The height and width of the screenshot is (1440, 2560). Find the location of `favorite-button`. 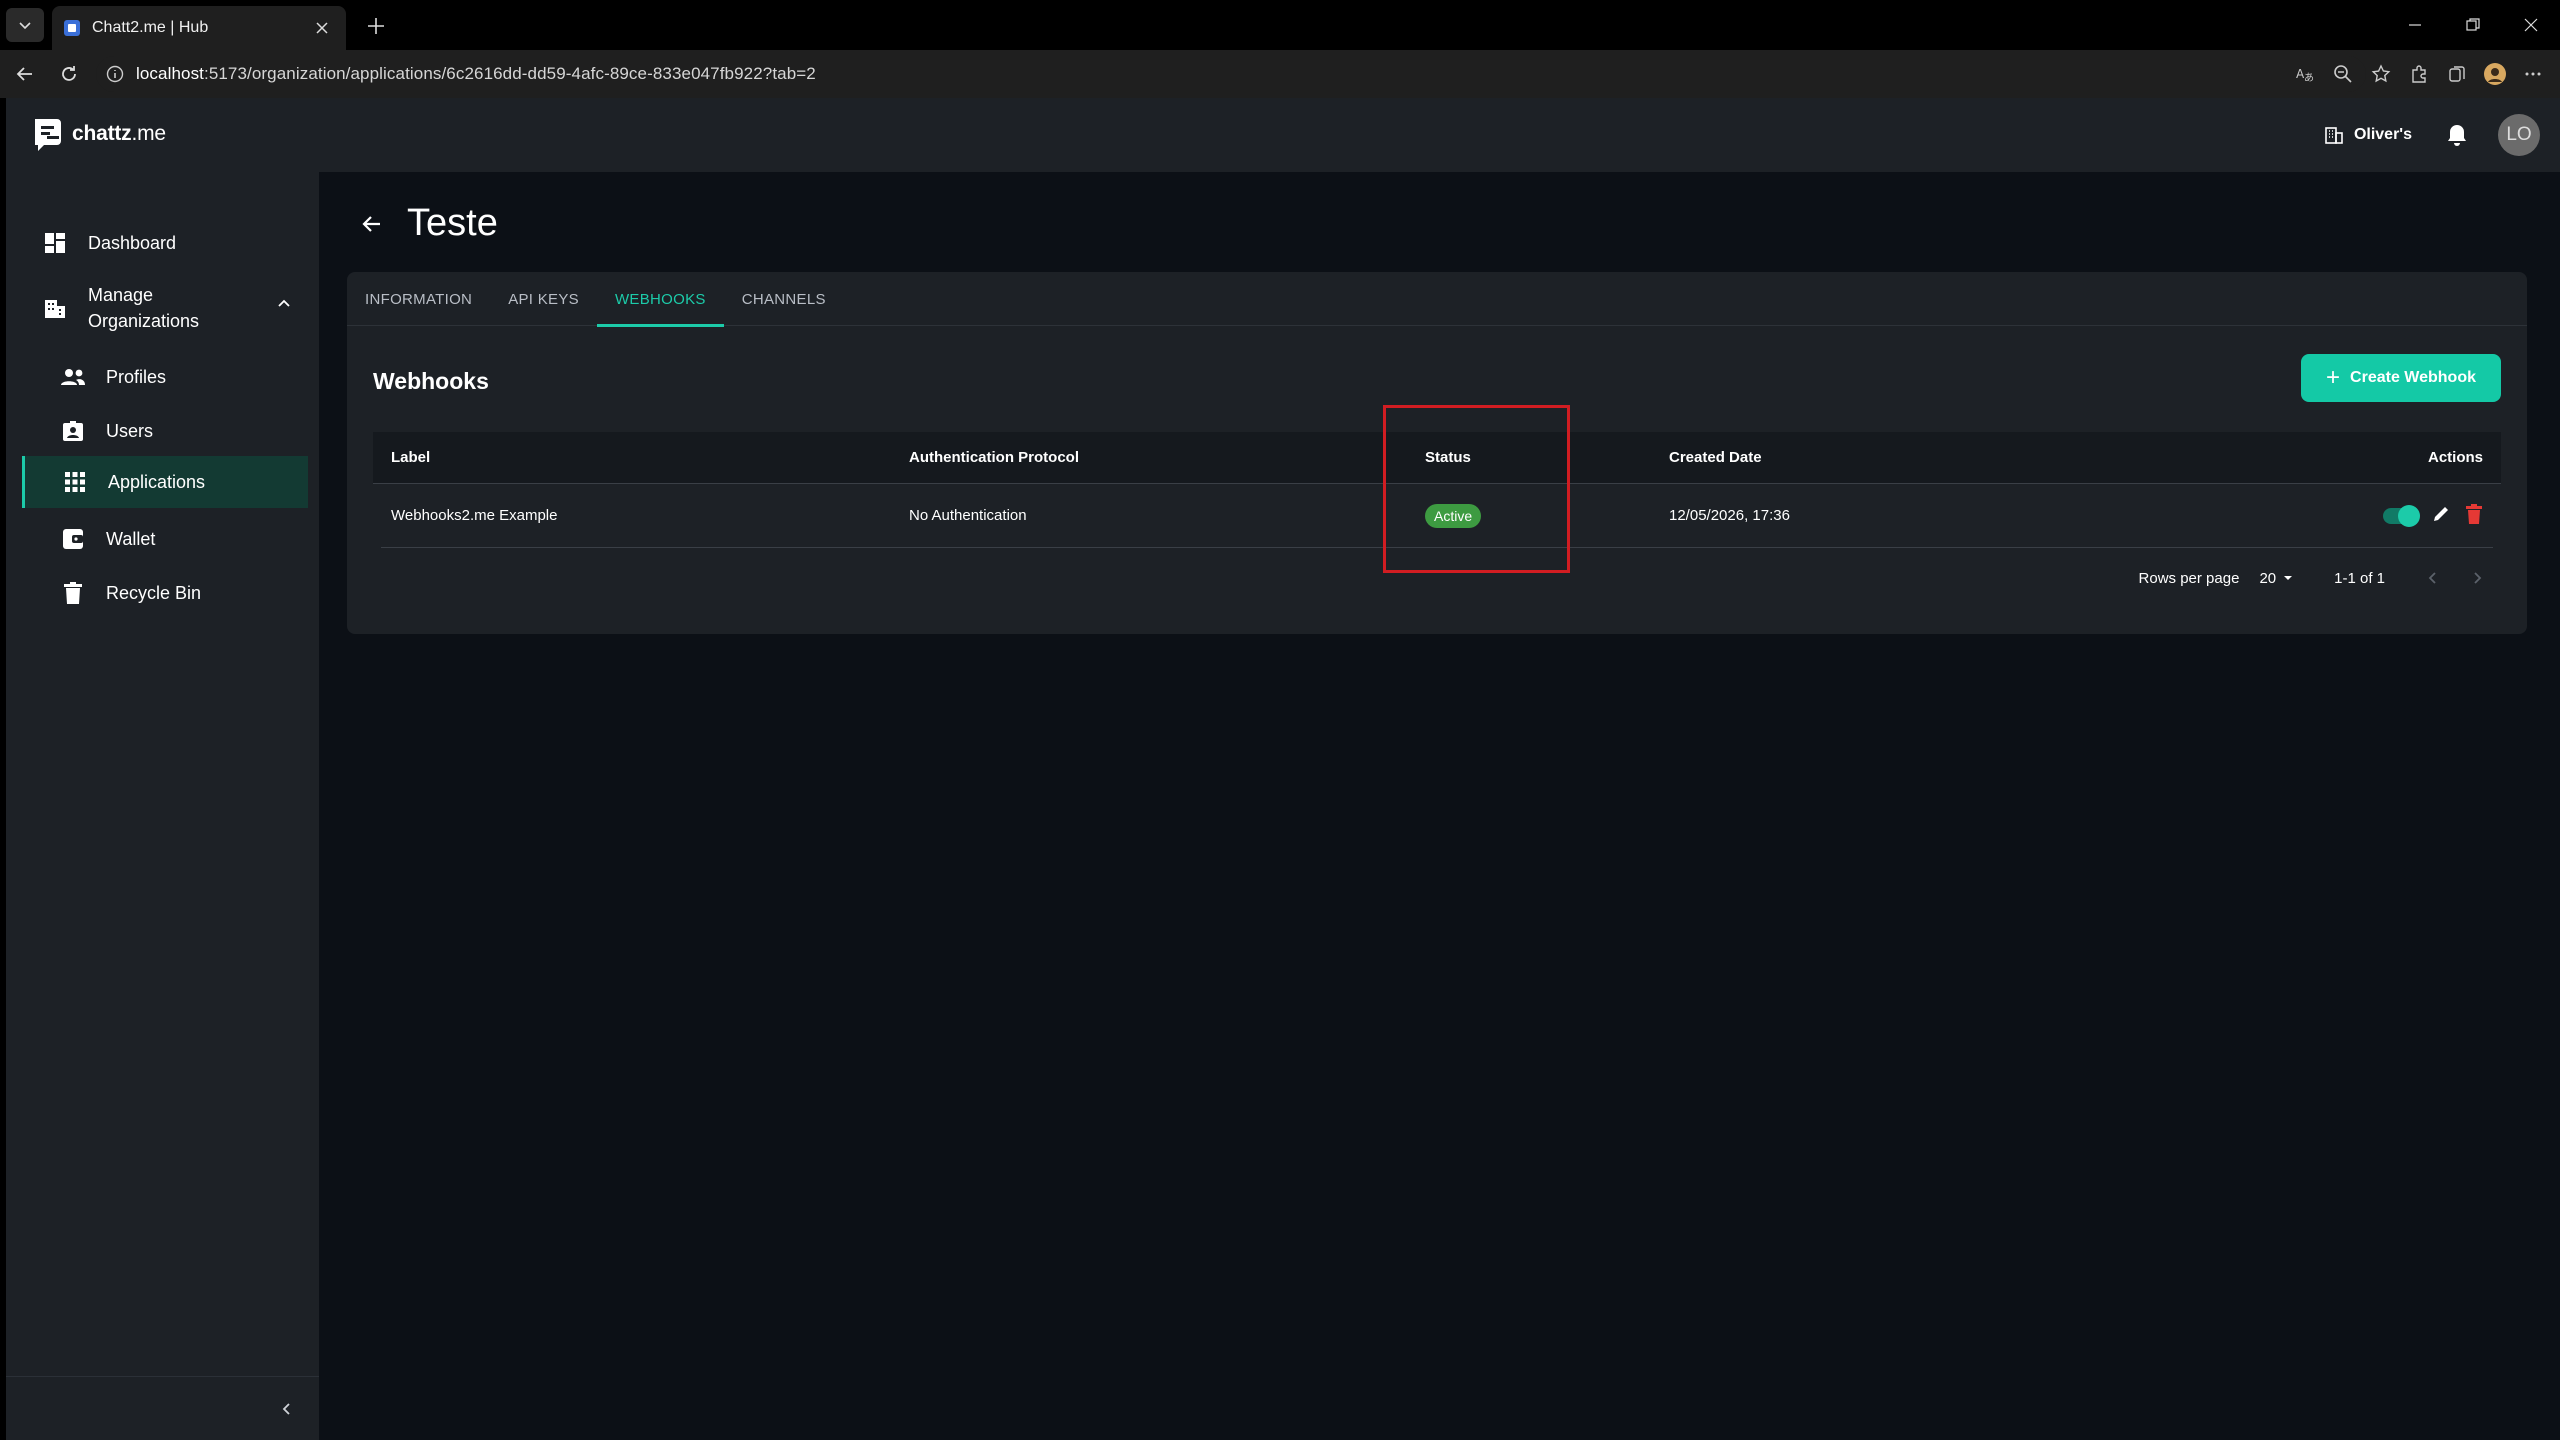

favorite-button is located at coordinates (2381, 74).